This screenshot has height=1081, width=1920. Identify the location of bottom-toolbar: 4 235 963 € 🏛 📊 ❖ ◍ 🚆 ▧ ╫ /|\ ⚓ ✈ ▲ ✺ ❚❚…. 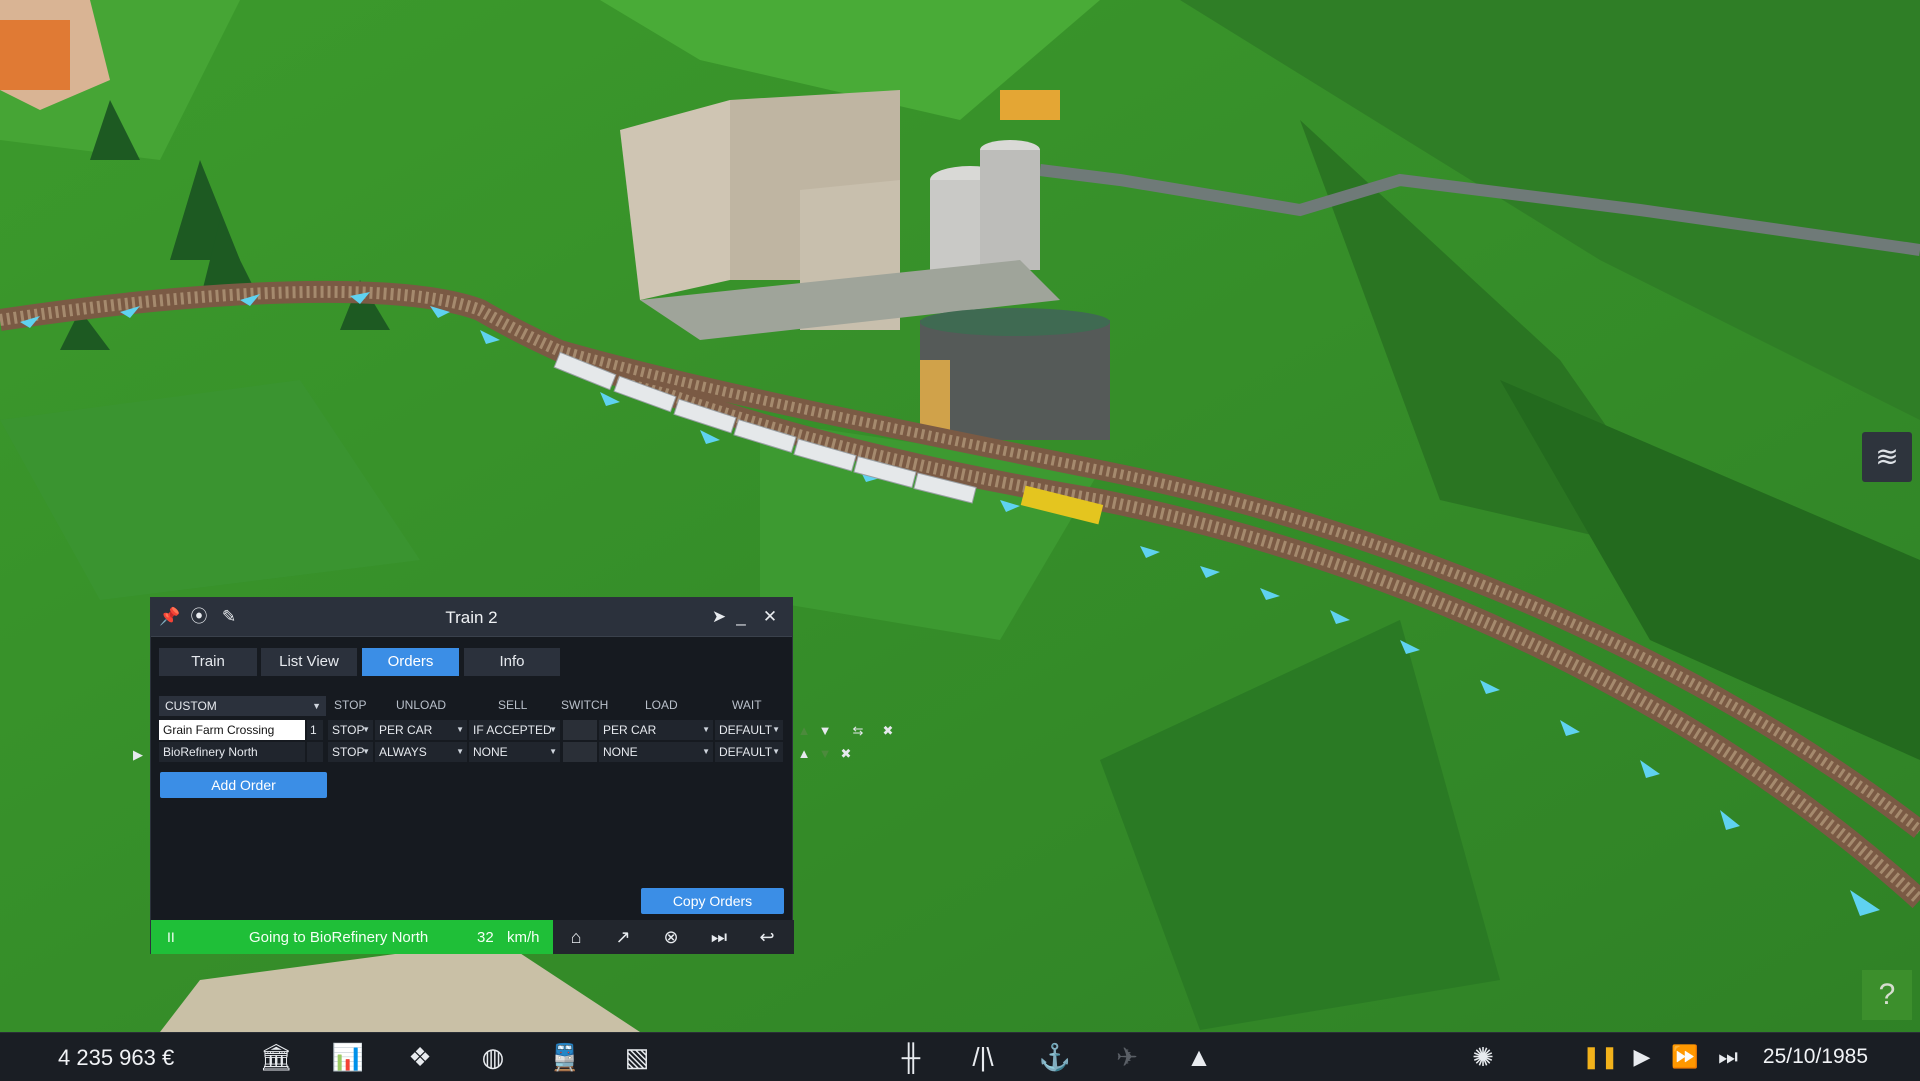
(960, 1056).